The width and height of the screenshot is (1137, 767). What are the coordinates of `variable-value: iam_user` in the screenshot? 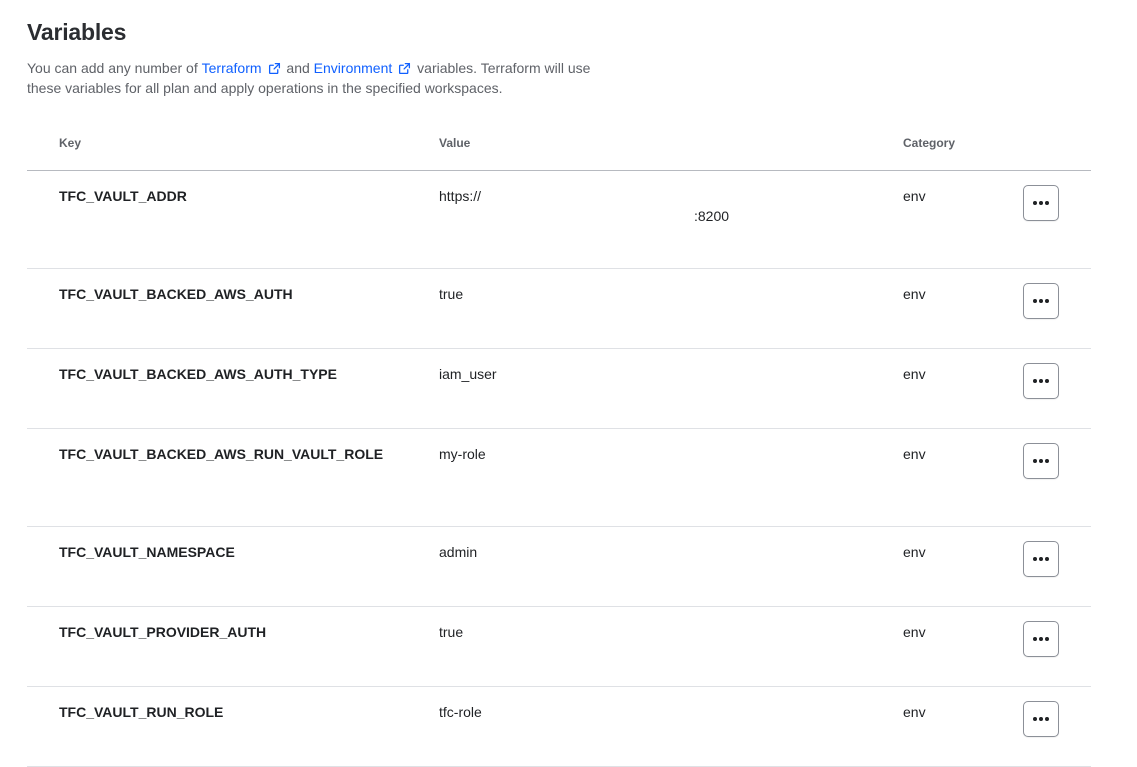 It's located at (671, 388).